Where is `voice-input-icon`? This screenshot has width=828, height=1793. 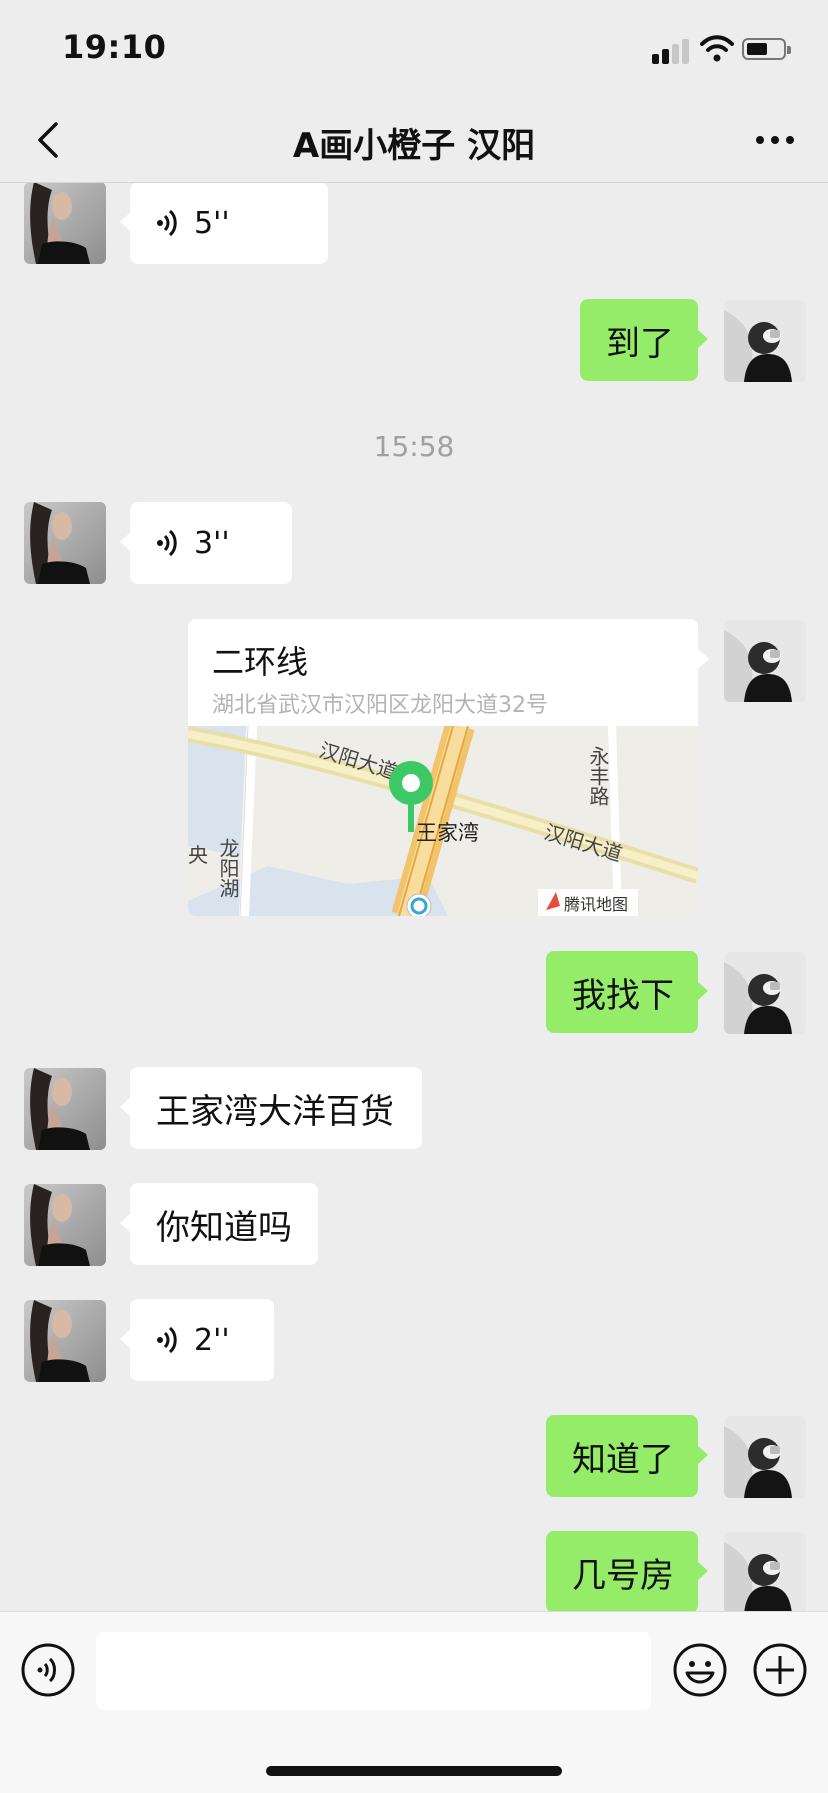
voice-input-icon is located at coordinates (48, 1670).